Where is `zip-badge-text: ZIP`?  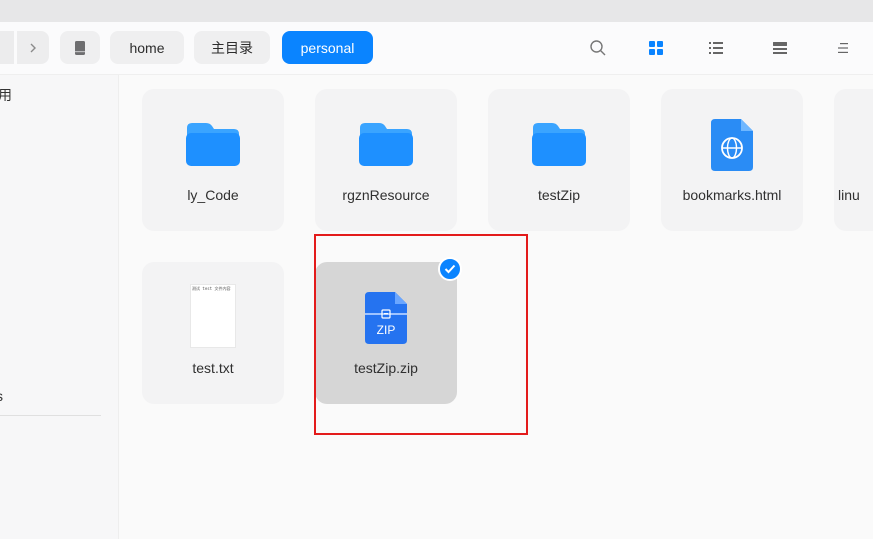
zip-badge-text: ZIP is located at coordinates (386, 330).